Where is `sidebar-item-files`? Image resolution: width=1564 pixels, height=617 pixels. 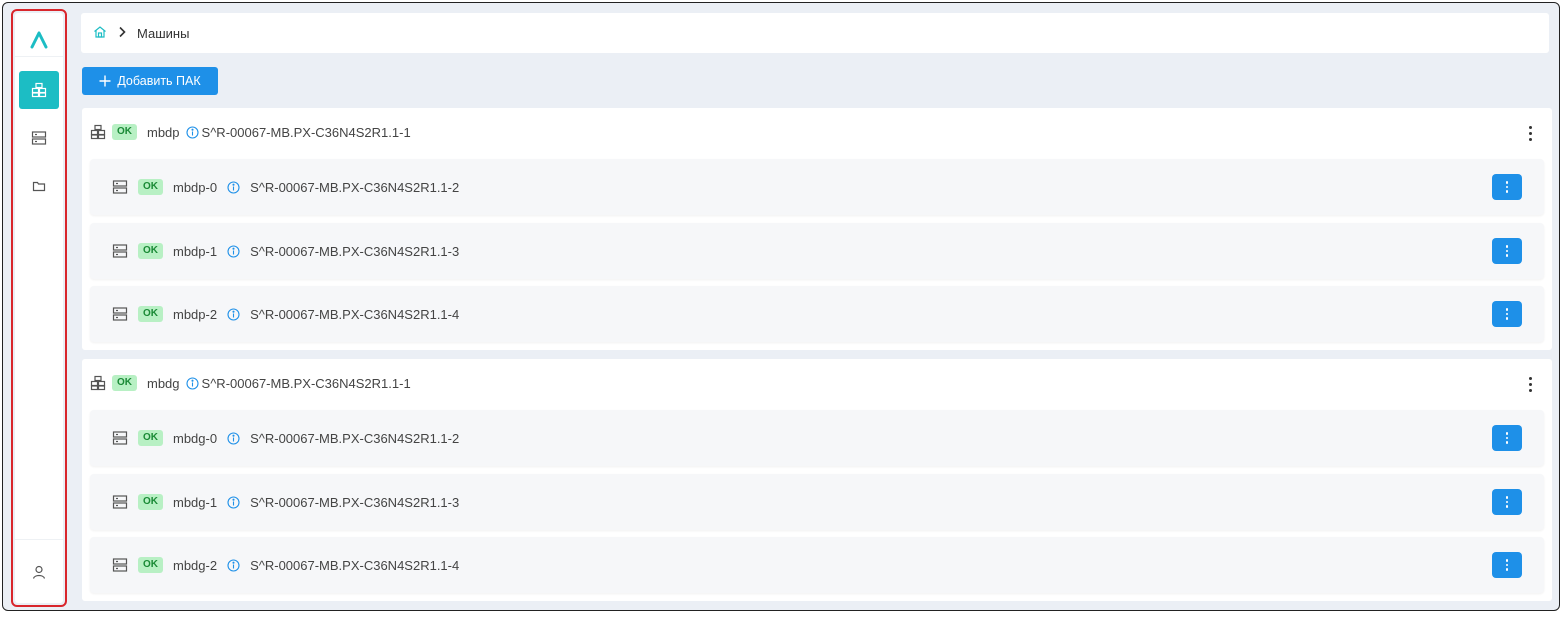 sidebar-item-files is located at coordinates (39, 186).